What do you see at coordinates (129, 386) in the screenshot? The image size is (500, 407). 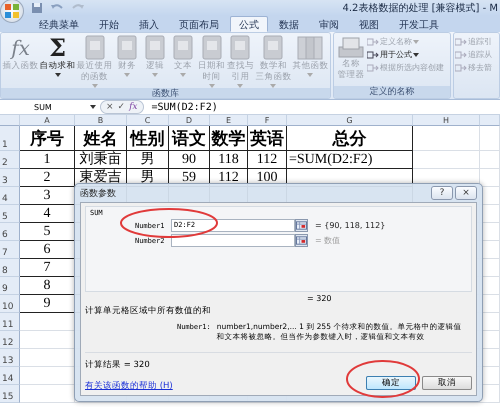 I see `help-link: 有关该函数的帮助 (H)` at bounding box center [129, 386].